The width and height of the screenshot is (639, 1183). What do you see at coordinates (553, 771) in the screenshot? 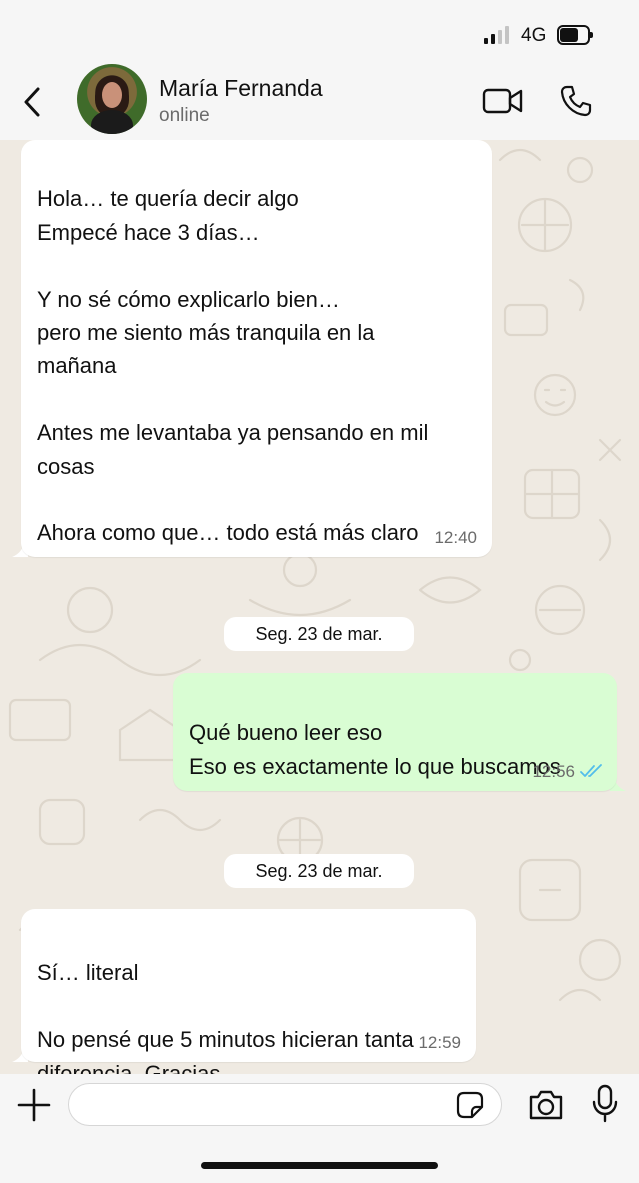
I see `message-time: 12:56` at bounding box center [553, 771].